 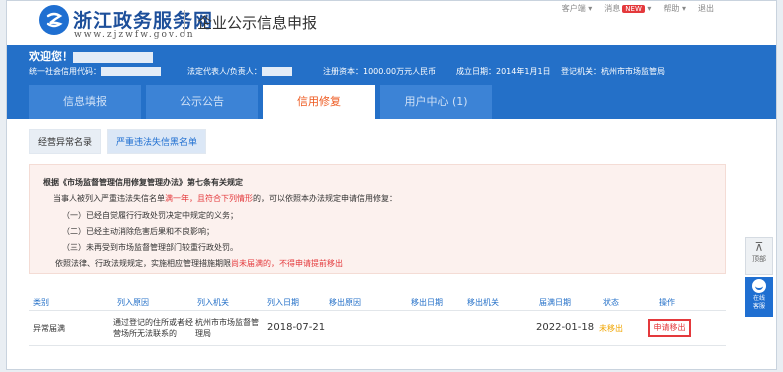 What do you see at coordinates (565, 327) in the screenshot?
I see `cell-expiry: 2022-01-18` at bounding box center [565, 327].